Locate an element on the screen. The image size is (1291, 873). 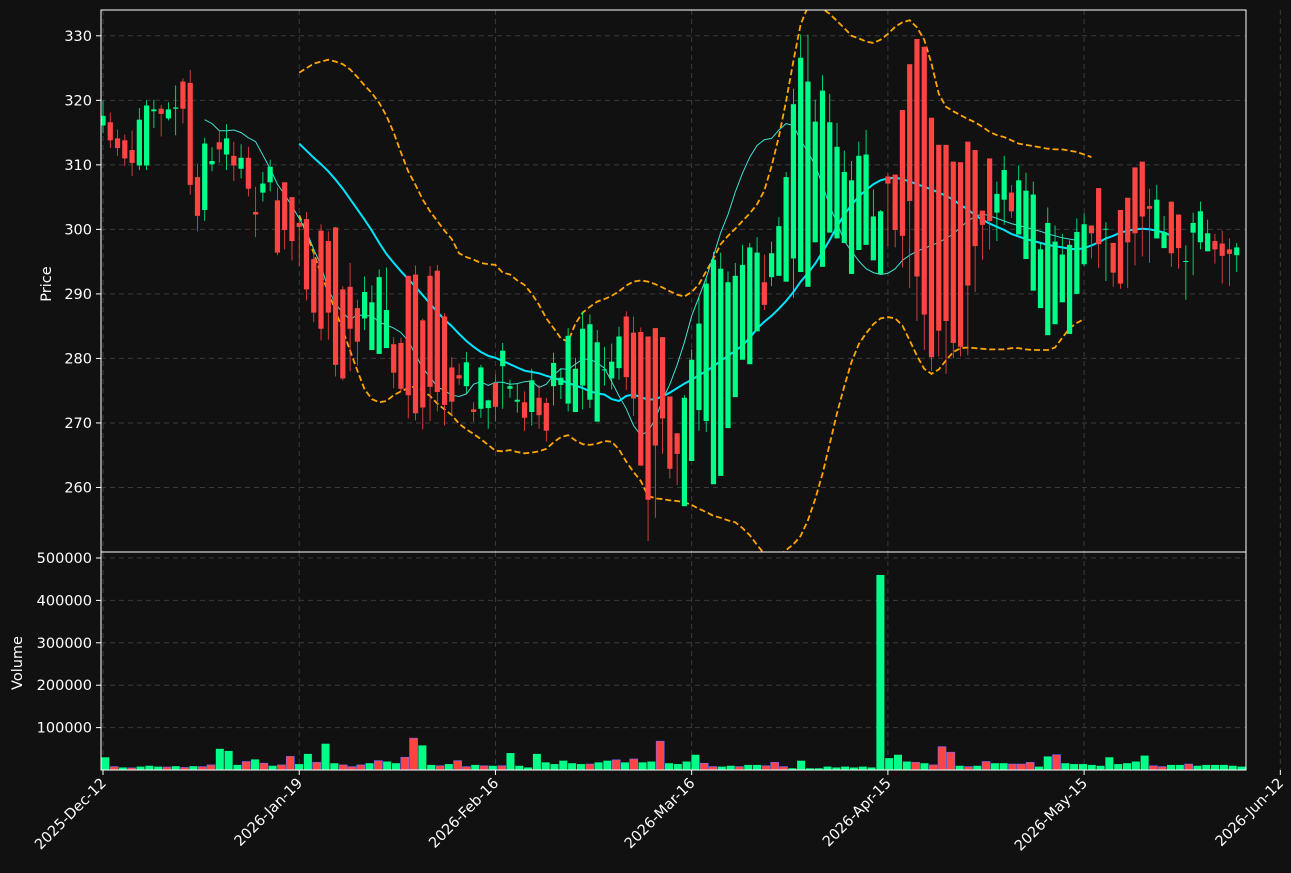
price-tick-label: 270 is located at coordinates (78, 424).